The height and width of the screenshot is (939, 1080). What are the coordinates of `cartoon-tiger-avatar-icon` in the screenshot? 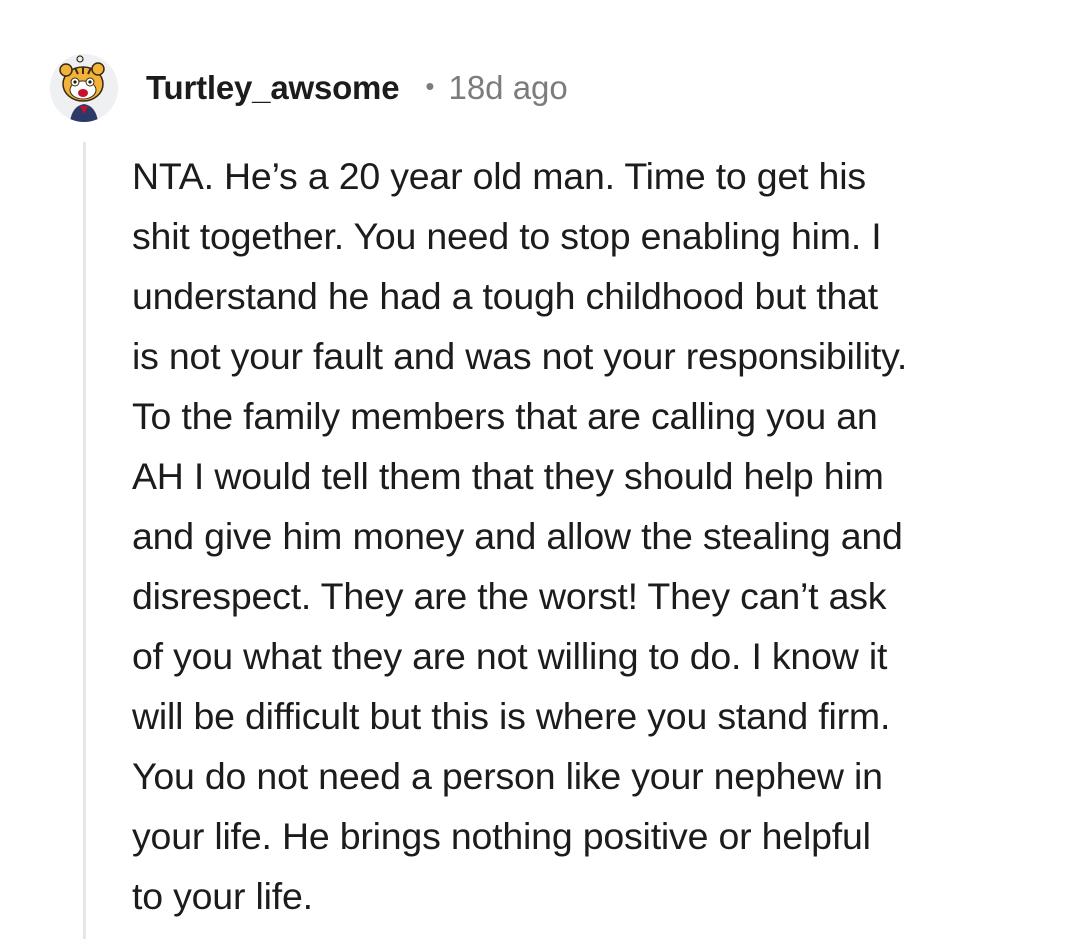 It's located at (84, 88).